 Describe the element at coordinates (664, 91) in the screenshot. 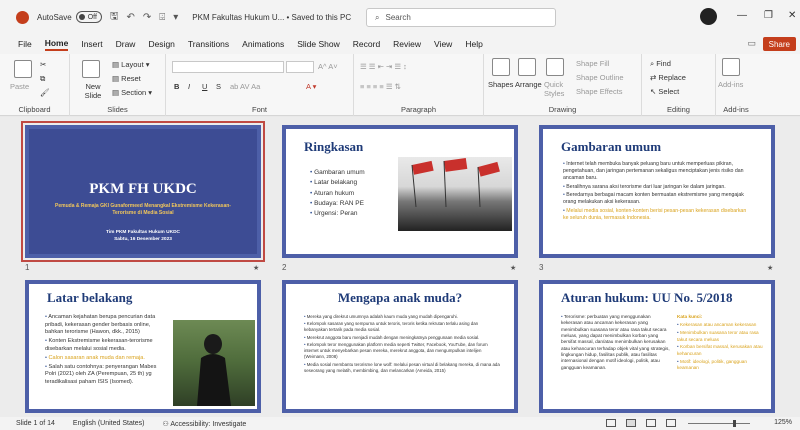

I see `select-button: ↖ Select` at that location.